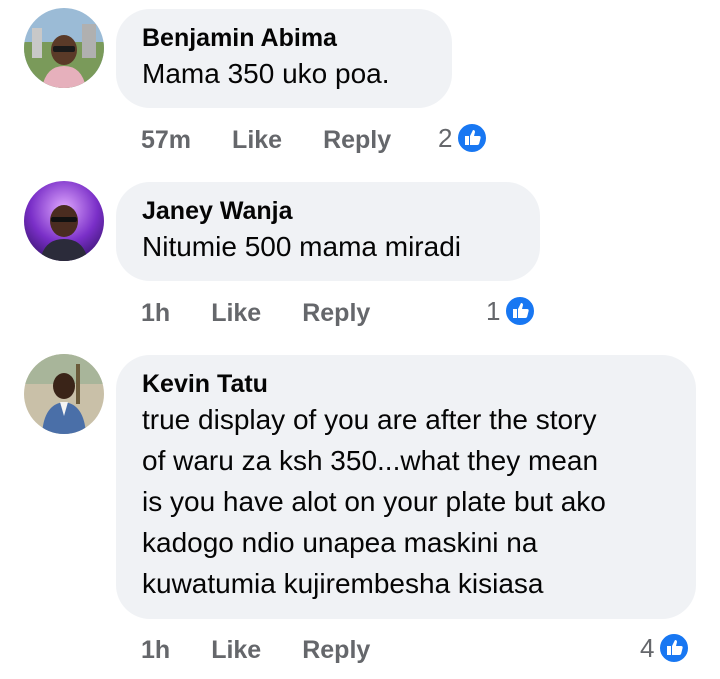 This screenshot has height=679, width=720. I want to click on comment-author: Kevin Tatu, so click(409, 384).